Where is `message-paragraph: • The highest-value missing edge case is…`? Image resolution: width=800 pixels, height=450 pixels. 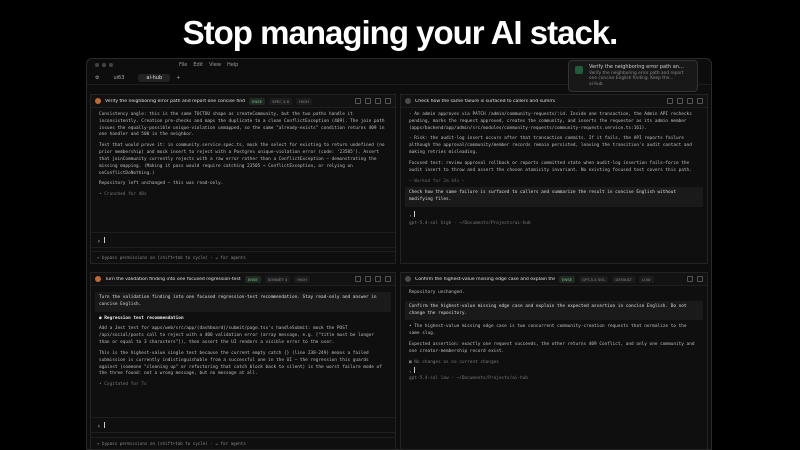 message-paragraph: • The highest-value missing edge case is… is located at coordinates (548, 330).